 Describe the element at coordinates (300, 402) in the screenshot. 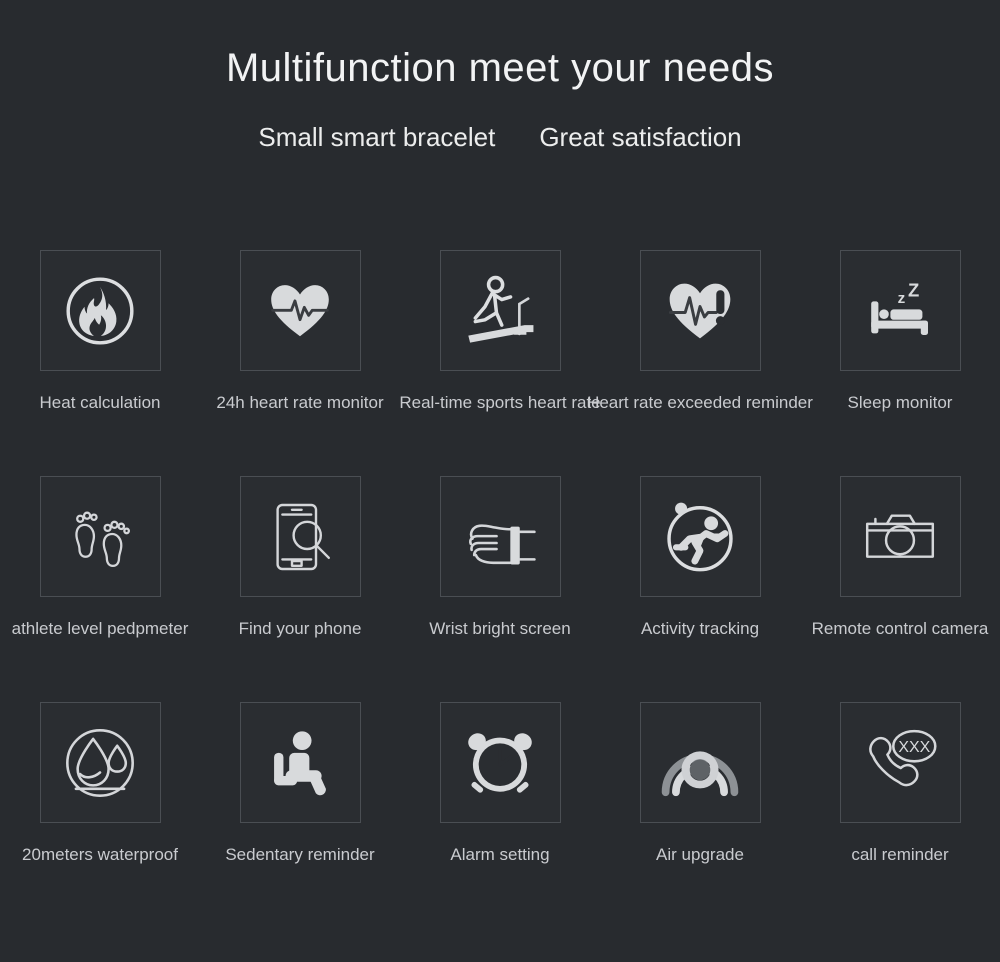

I see `feature-label: 24h heart rate monitor` at that location.